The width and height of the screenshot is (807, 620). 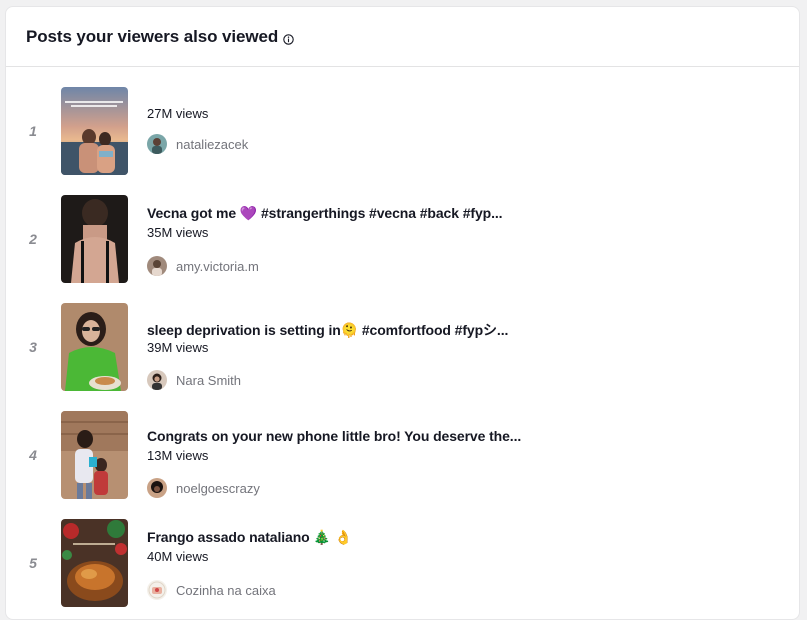 I want to click on rank-number: 1, so click(x=33, y=131).